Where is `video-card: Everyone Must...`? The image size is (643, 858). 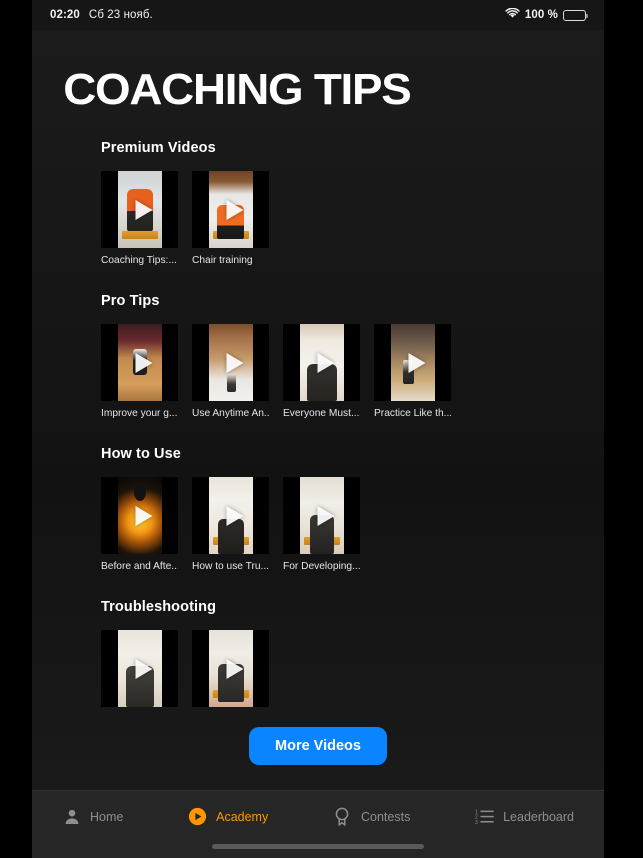
video-card: Everyone Must... is located at coordinates (321, 372).